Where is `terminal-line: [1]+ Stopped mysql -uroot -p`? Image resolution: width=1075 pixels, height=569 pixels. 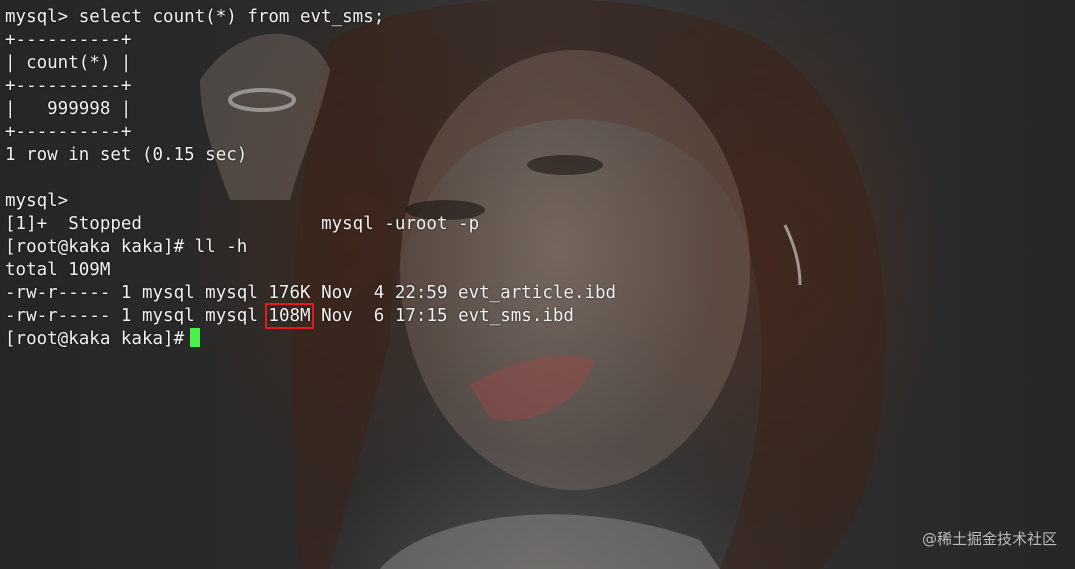 terminal-line: [1]+ Stopped mysql -uroot -p is located at coordinates (242, 224).